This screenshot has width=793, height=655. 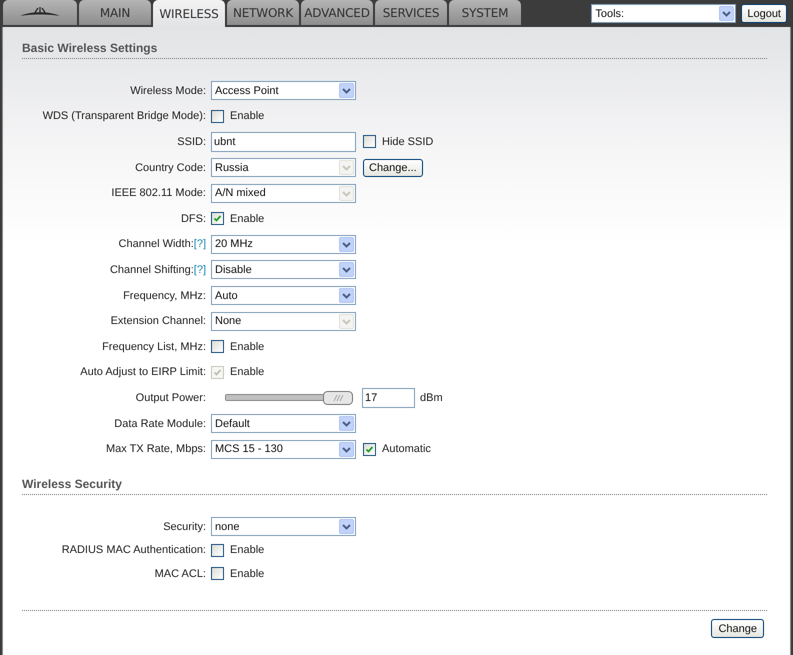 What do you see at coordinates (283, 90) in the screenshot?
I see `dropdown: Access Point` at bounding box center [283, 90].